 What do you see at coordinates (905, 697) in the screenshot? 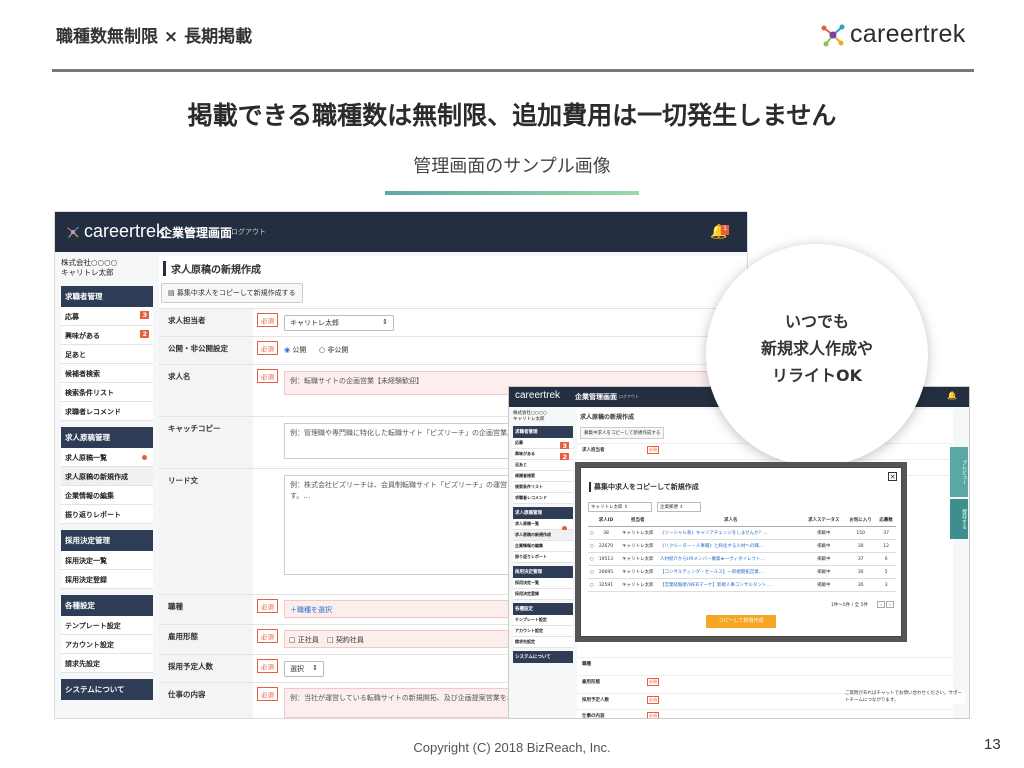
I see `help-note: ご質問があればチャットでお問い合わせください。サポートチームにつながります。` at bounding box center [905, 697].